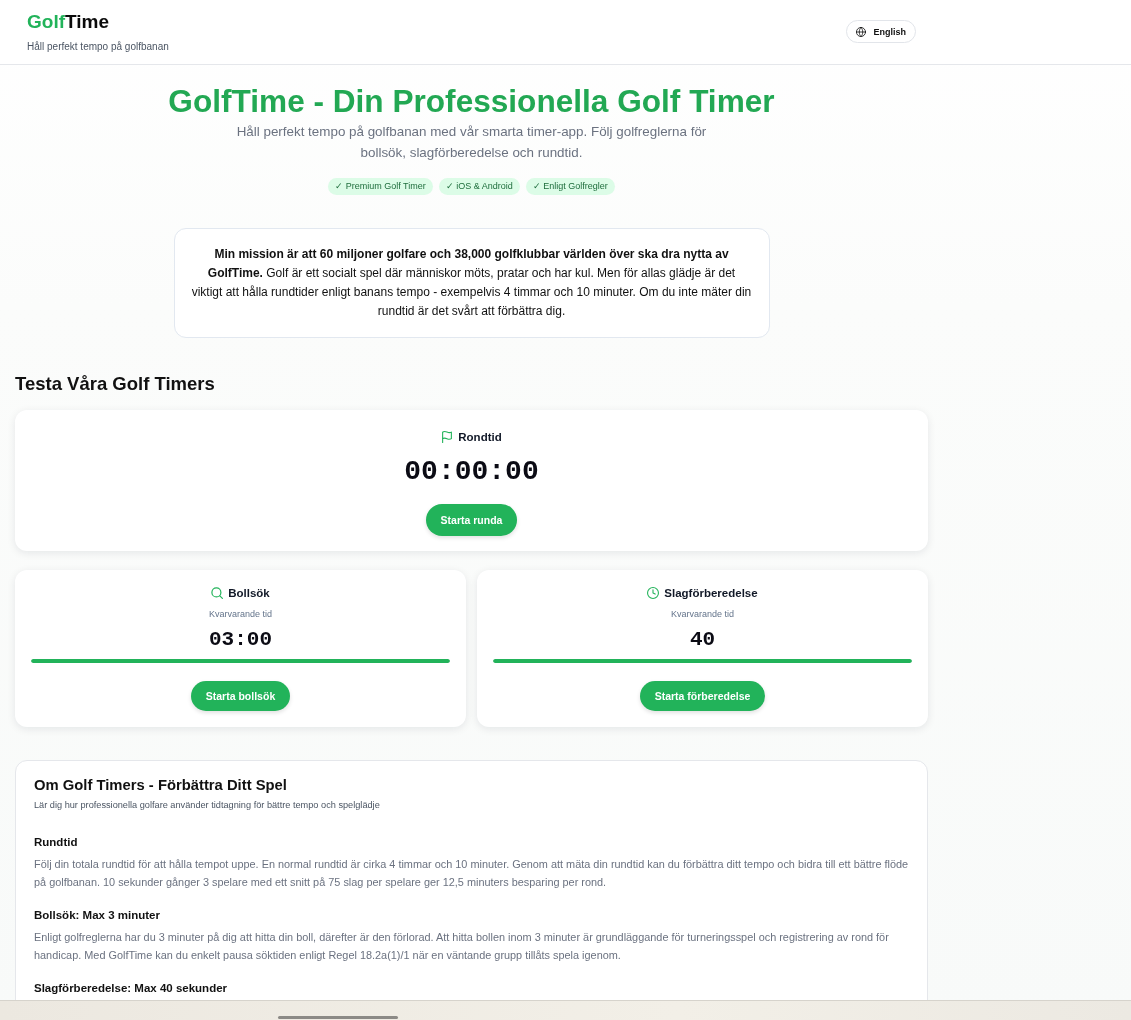 The height and width of the screenshot is (1020, 1131). What do you see at coordinates (207, 805) in the screenshot?
I see `about-subtitle: Lär dig hur professionella golfare använder tidtagning för bättre tempo och spelglädje` at bounding box center [207, 805].